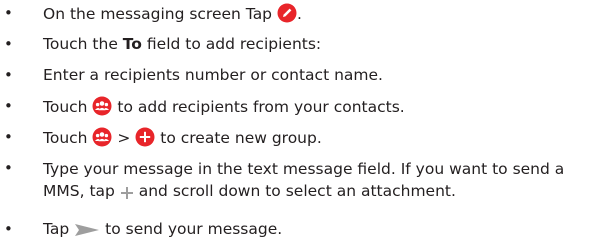  Describe the element at coordinates (241, 138) in the screenshot. I see `item-text-end: to create new group.` at that location.